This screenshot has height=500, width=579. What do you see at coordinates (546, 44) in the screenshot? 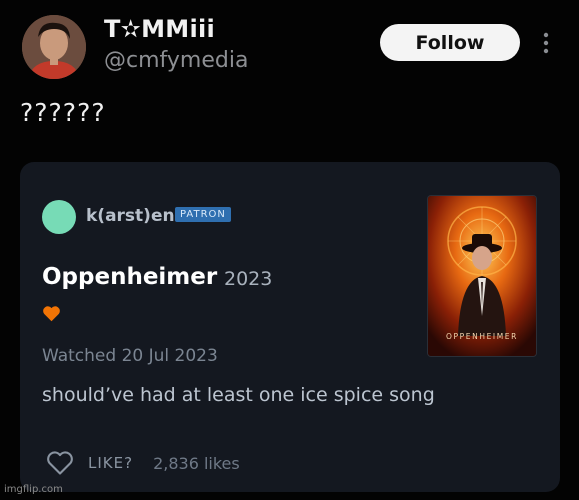
I see `more-options-icon` at bounding box center [546, 44].